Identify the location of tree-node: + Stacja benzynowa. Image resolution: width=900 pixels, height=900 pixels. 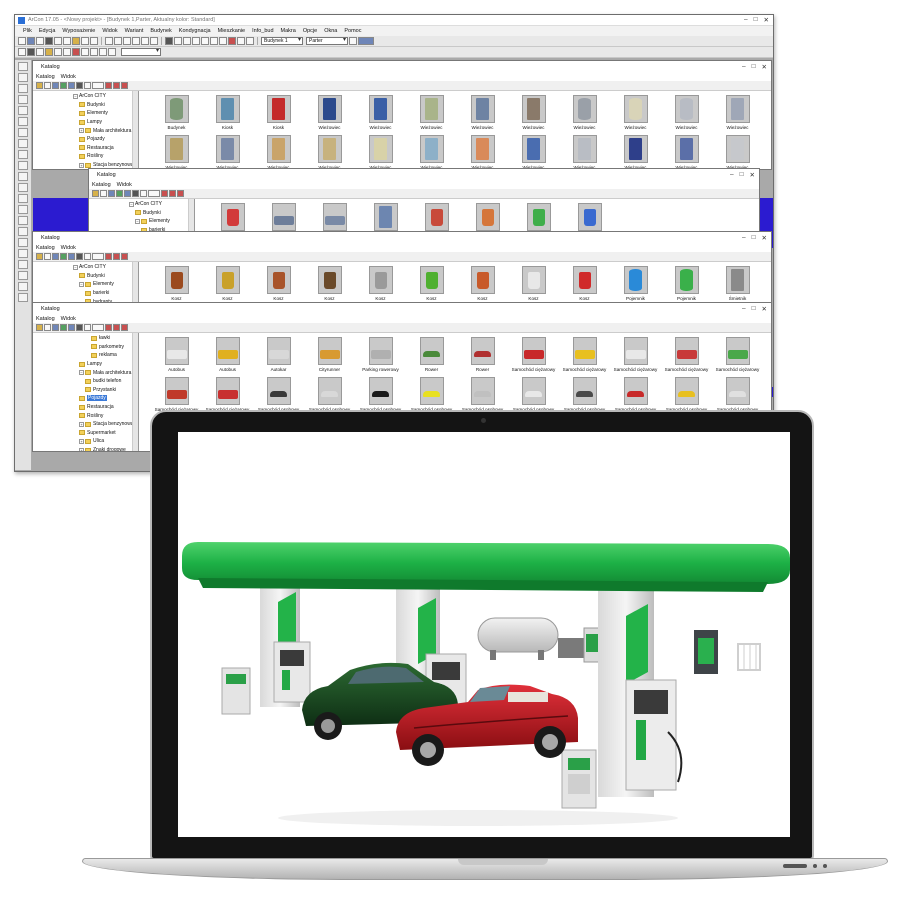
(85, 424).